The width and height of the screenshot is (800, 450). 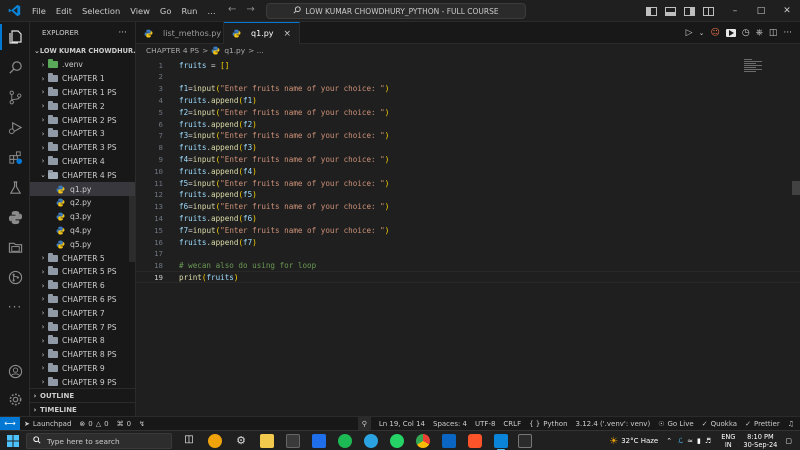 I want to click on more-actions-icon: ···, so click(x=787, y=33).